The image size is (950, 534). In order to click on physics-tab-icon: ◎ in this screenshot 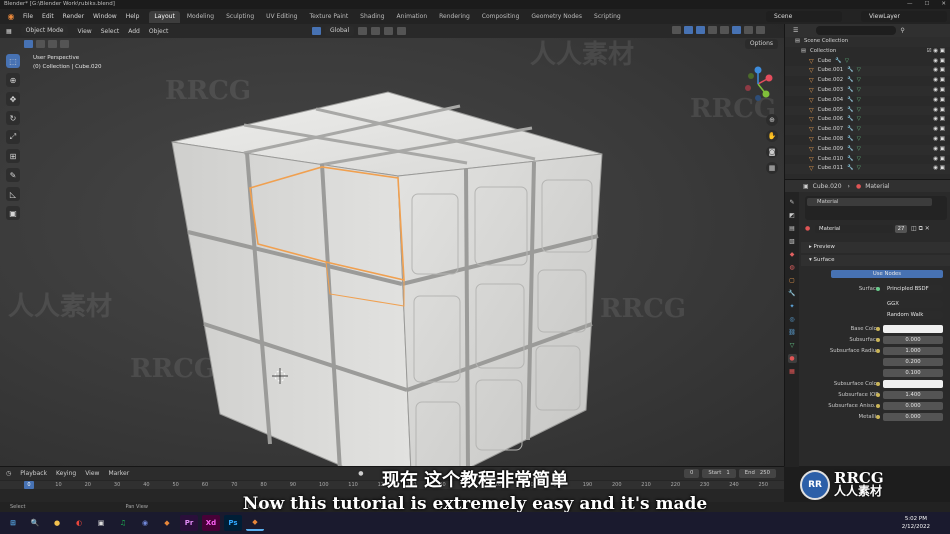, I will do `click(792, 319)`.